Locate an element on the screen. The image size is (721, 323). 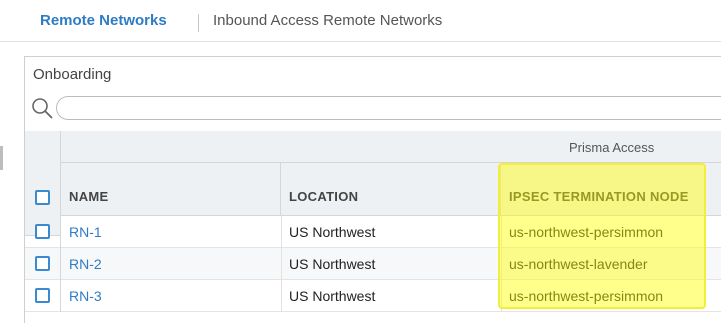
table-row: RN-1 US Northwest us-northwest-persimmon is located at coordinates (373, 232).